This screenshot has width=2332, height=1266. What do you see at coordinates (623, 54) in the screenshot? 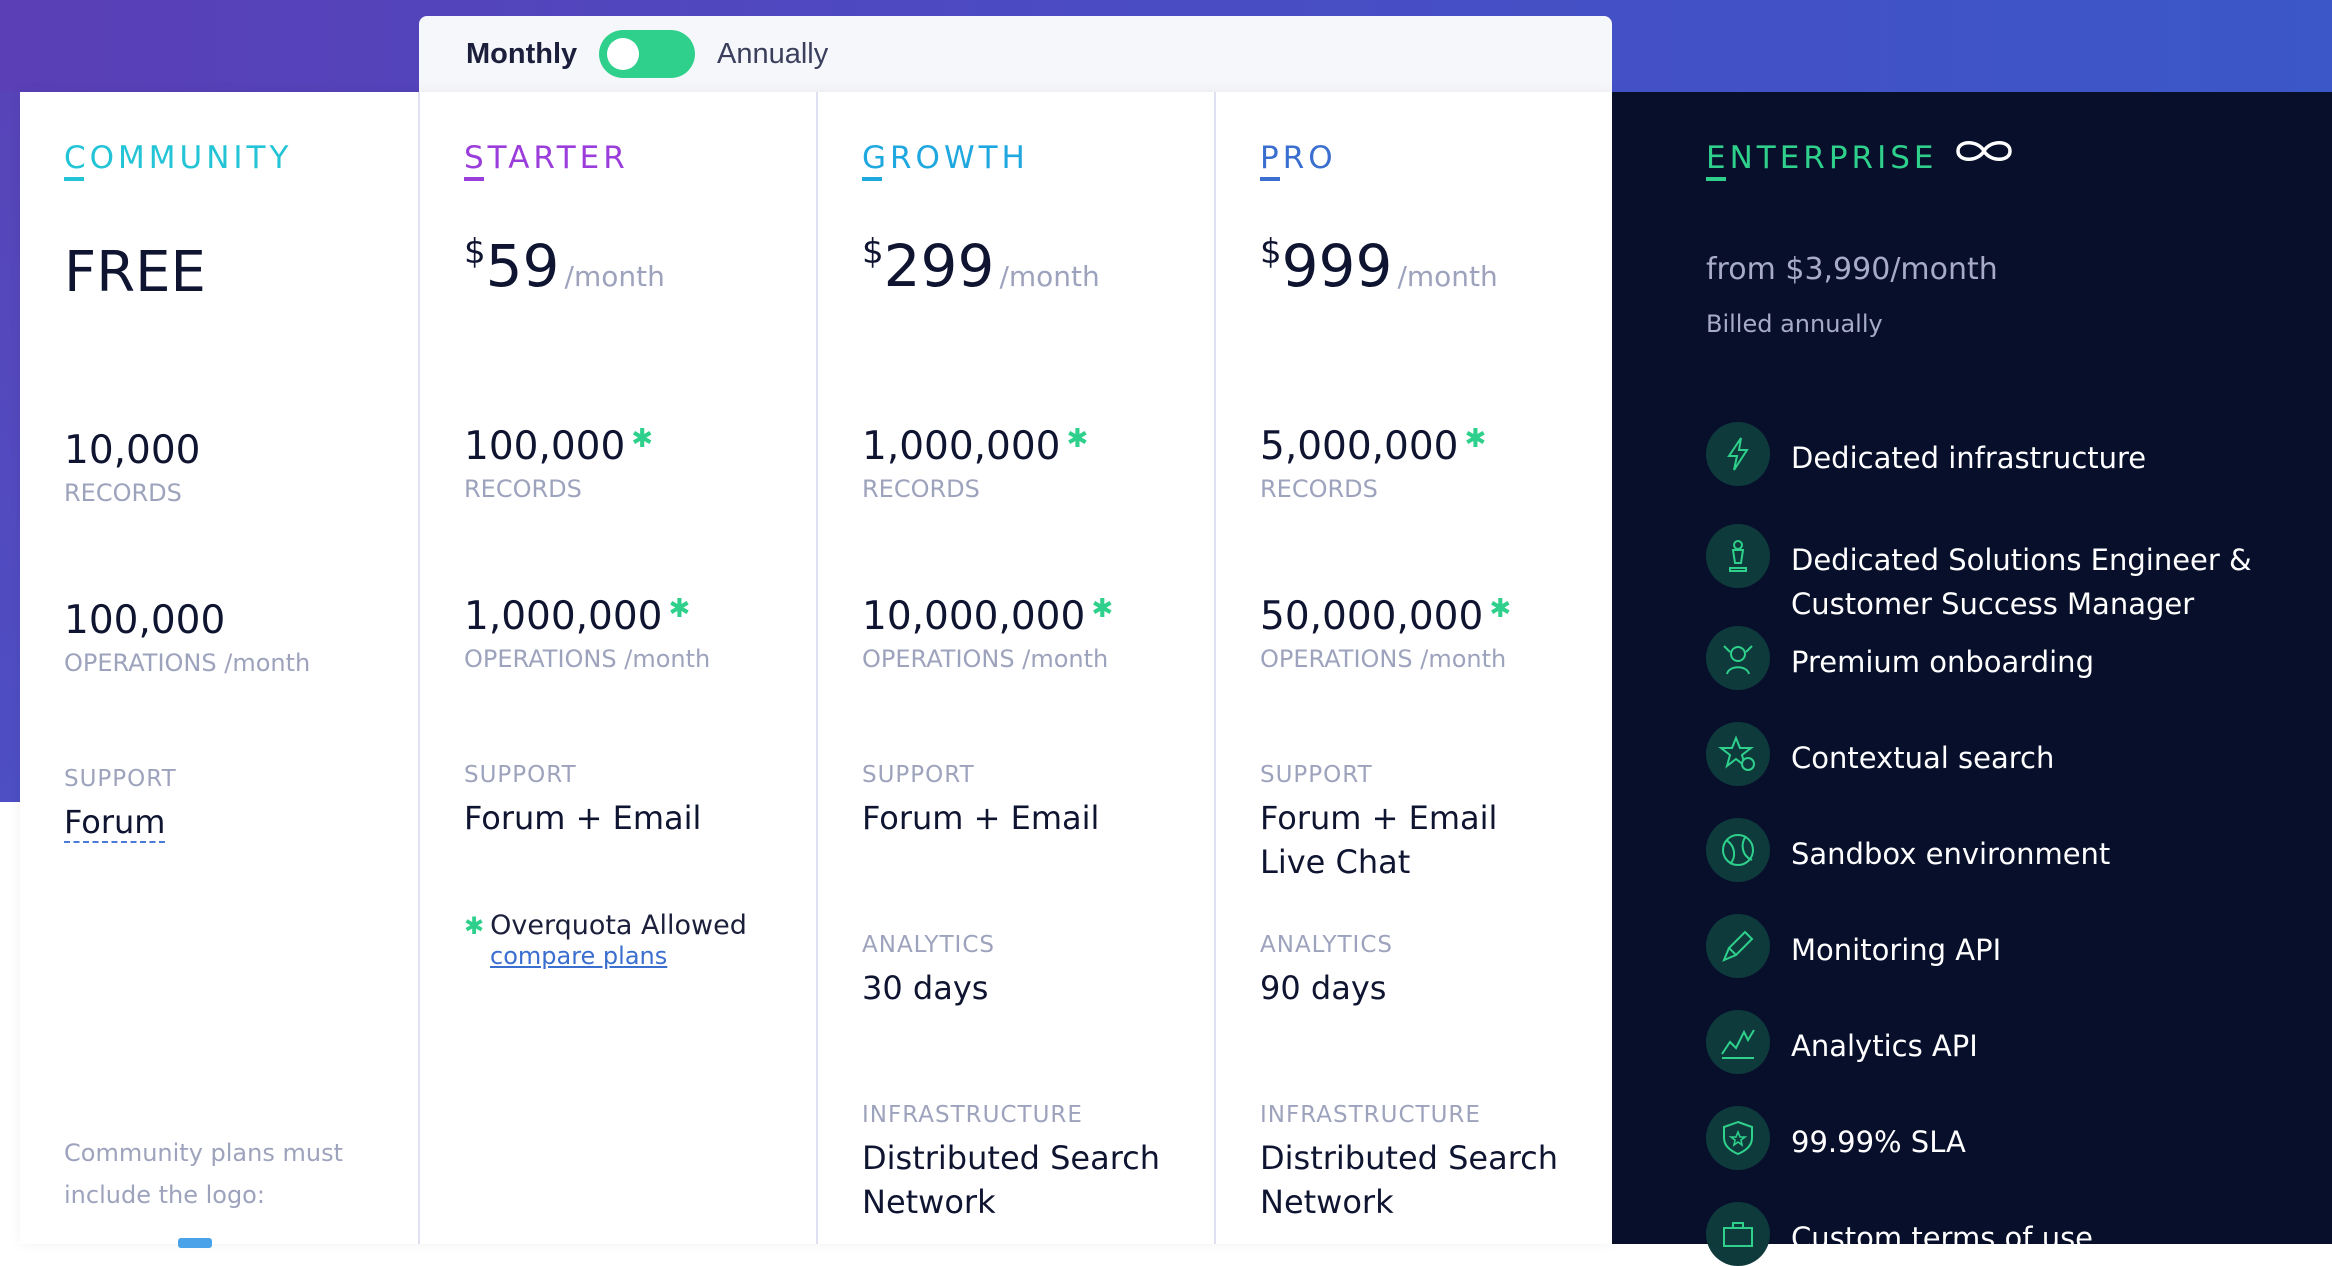
I see `toggle-knob` at bounding box center [623, 54].